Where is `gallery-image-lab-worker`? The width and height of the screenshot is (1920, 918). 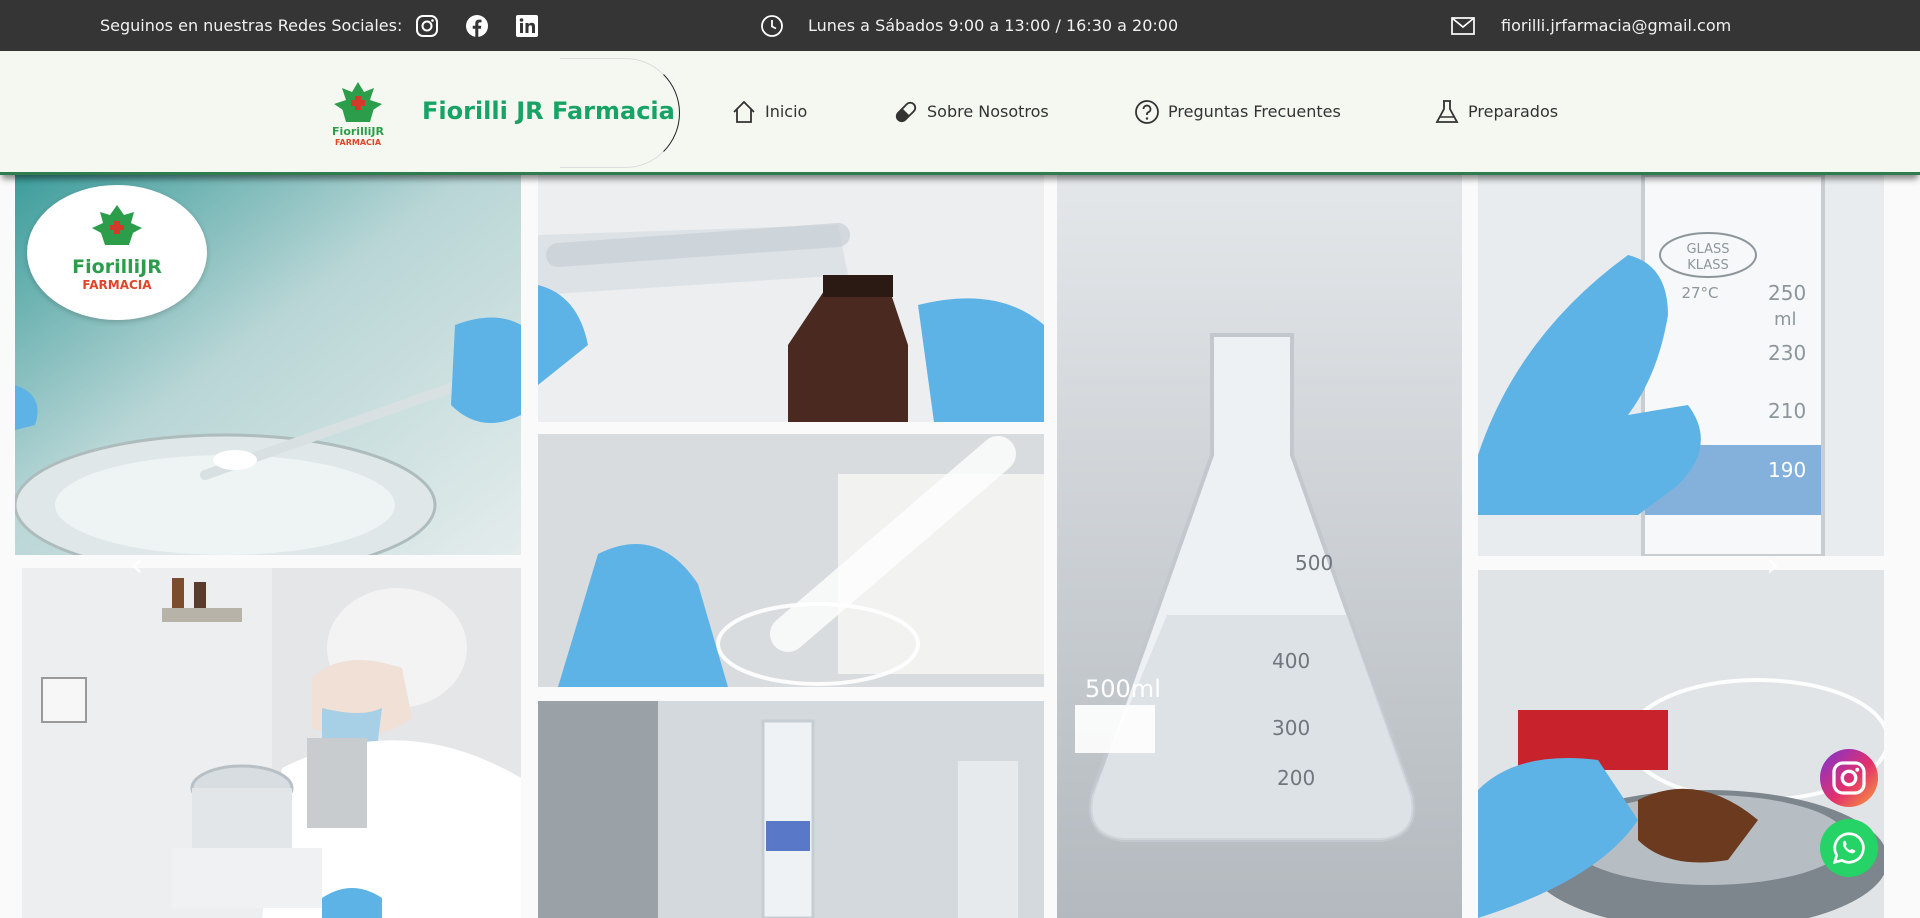
gallery-image-lab-worker is located at coordinates (271, 743).